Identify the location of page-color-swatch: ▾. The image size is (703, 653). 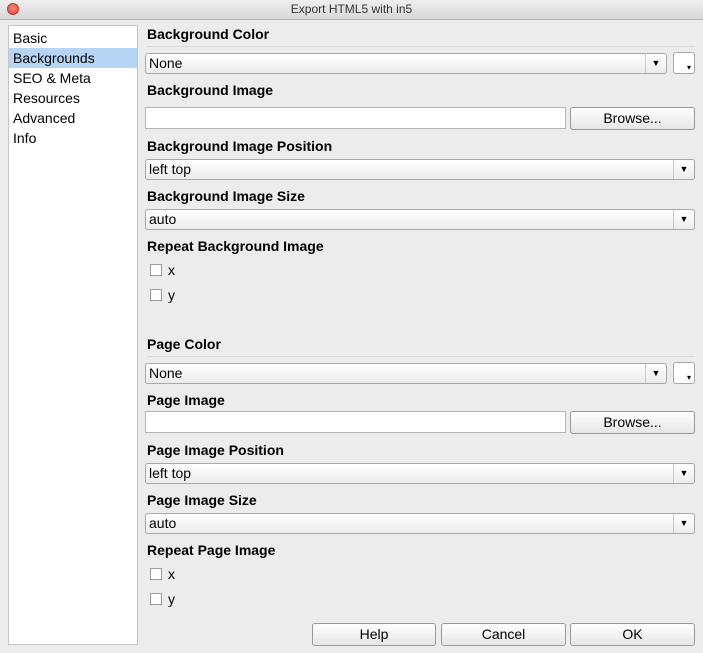
(684, 373).